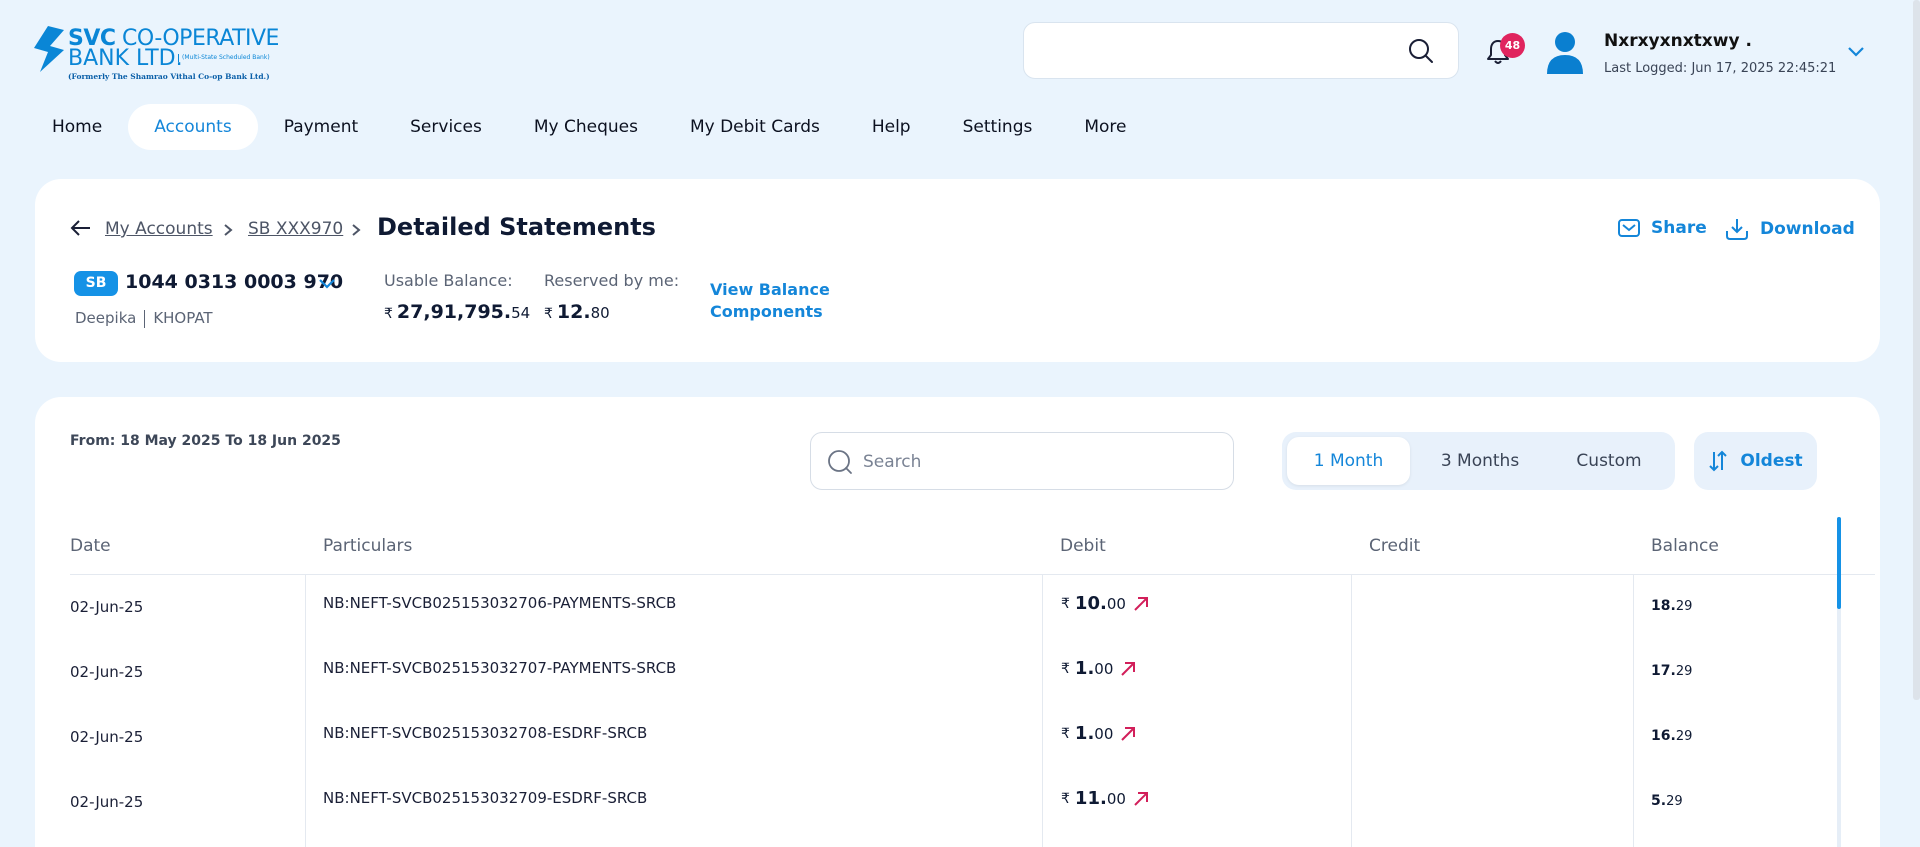  I want to click on breadcrumb-account: SB XXX970, so click(295, 229).